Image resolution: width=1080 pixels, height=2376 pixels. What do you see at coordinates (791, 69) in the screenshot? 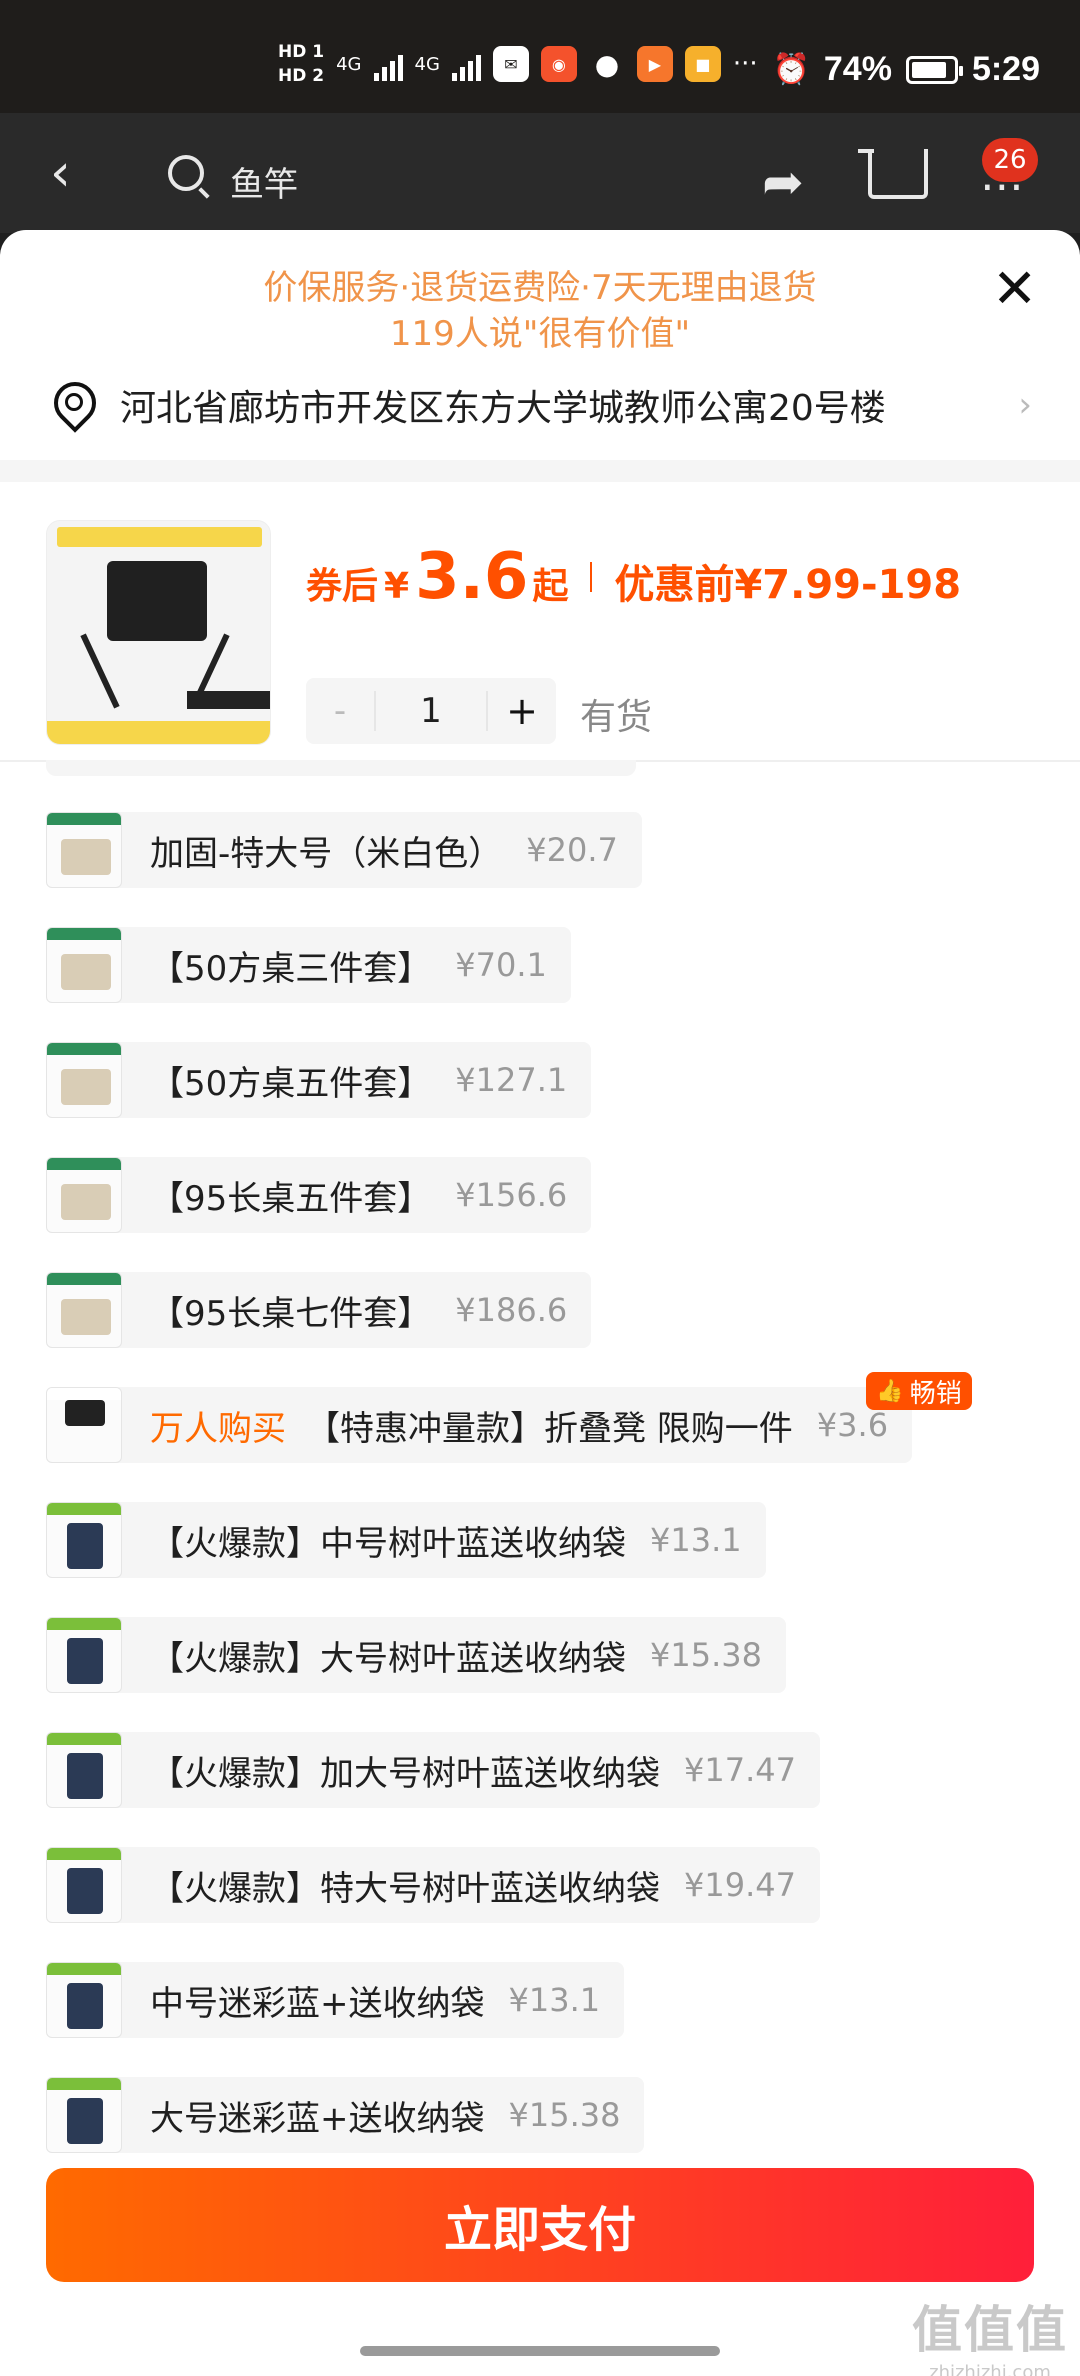
I see `alarm-icon: ⏰` at bounding box center [791, 69].